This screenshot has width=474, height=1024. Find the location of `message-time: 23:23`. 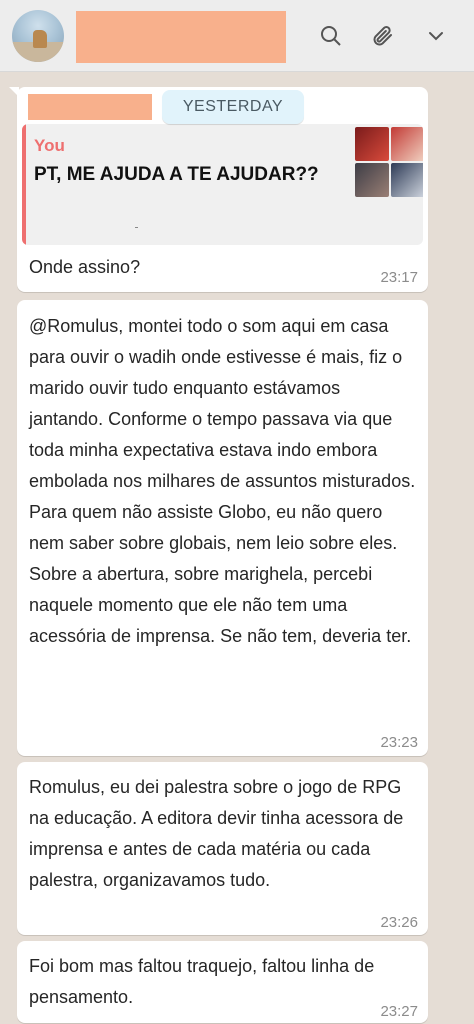

message-time: 23:23 is located at coordinates (399, 742).